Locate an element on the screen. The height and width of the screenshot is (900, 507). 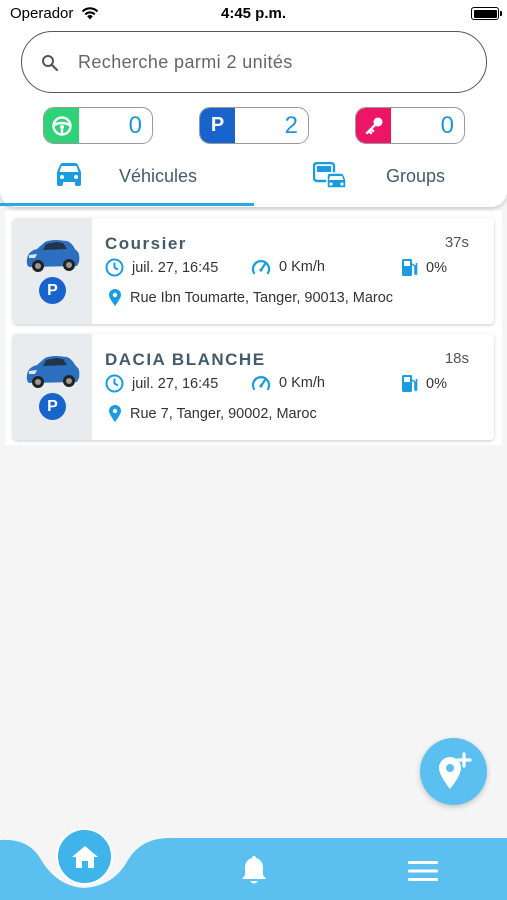
status-time: 4:45 p.m. is located at coordinates (253, 13).